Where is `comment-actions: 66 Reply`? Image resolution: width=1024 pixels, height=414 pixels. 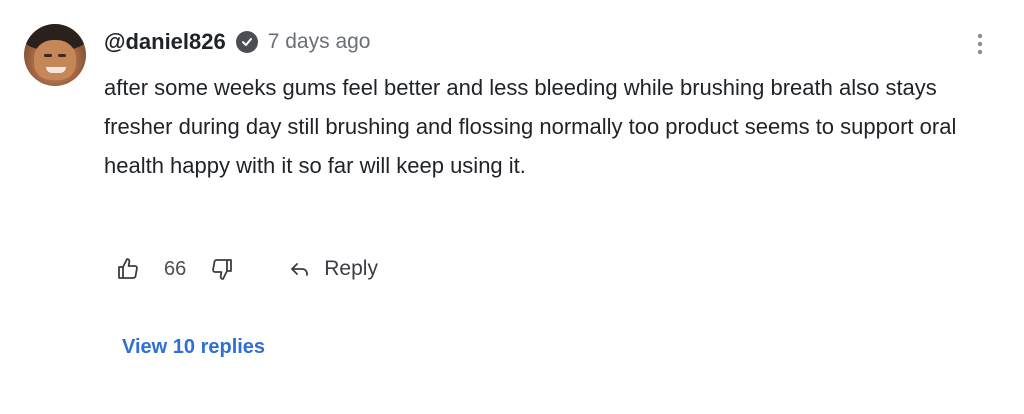
comment-actions: 66 Reply is located at coordinates (247, 269).